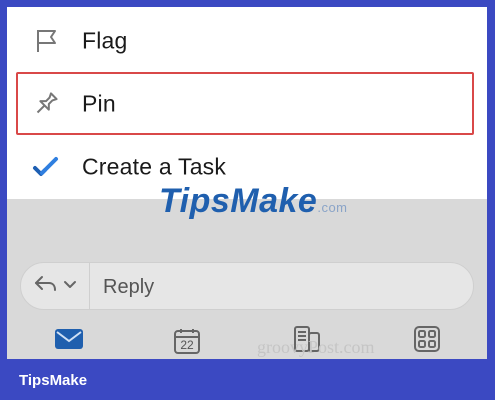  Describe the element at coordinates (46, 286) in the screenshot. I see `reply-arrow-icon` at that location.